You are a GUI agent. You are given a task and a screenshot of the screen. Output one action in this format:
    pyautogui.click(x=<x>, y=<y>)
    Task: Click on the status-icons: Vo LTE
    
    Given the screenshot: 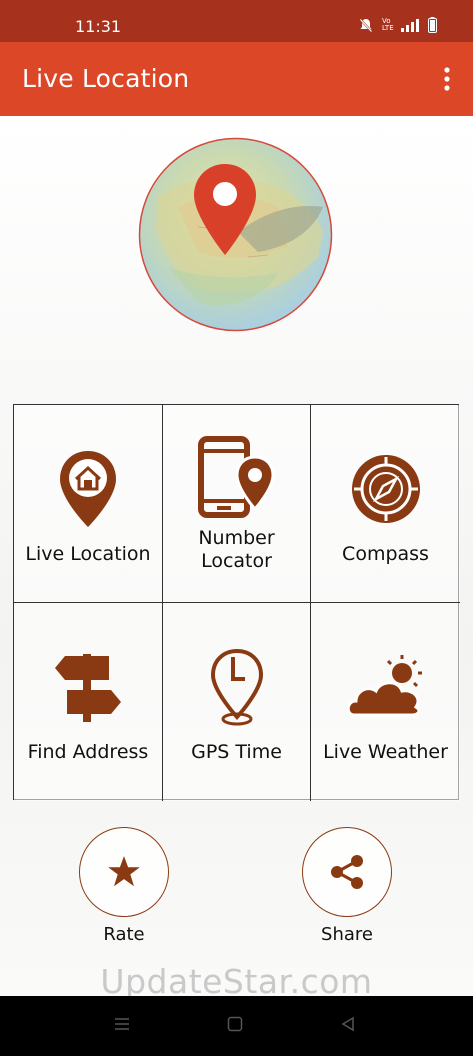 What is the action you would take?
    pyautogui.click(x=398, y=25)
    